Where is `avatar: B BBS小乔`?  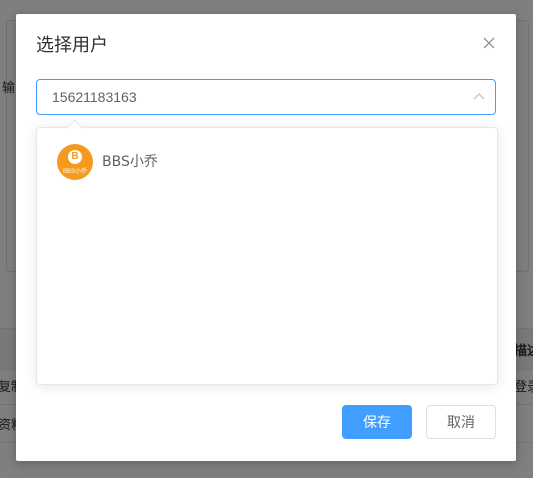
avatar: B BBS小乔 is located at coordinates (75, 162).